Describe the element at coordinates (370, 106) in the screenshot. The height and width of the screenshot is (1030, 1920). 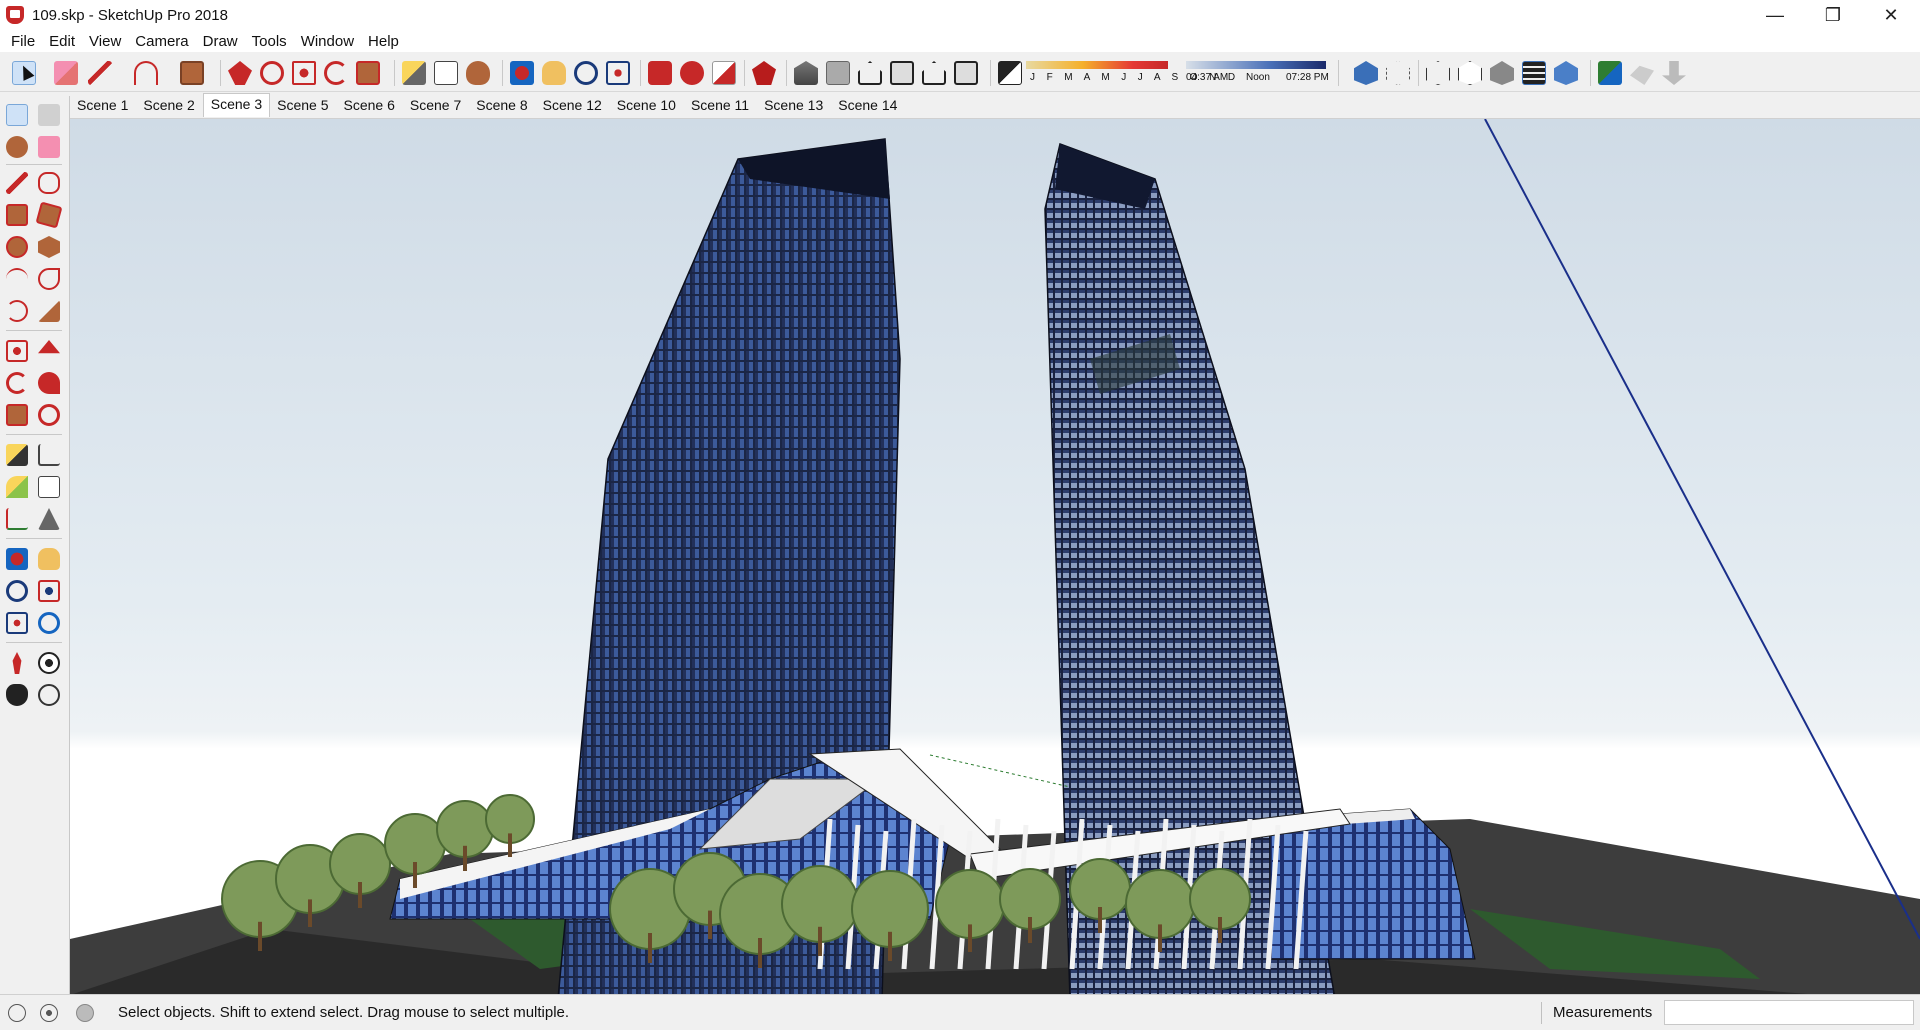
I see `scene-tab: Scene 6` at that location.